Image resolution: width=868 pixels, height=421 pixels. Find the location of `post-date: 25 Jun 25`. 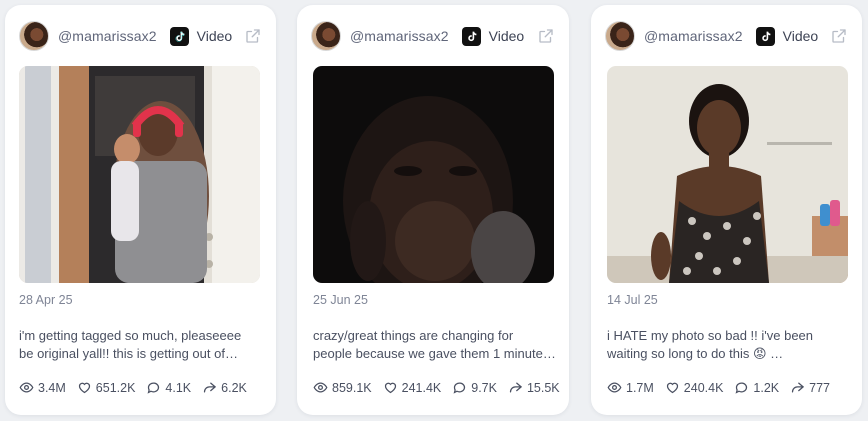

post-date: 25 Jun 25 is located at coordinates (340, 300).